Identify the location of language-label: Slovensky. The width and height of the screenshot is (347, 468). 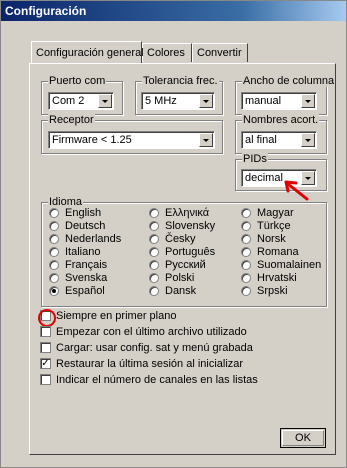
(190, 226).